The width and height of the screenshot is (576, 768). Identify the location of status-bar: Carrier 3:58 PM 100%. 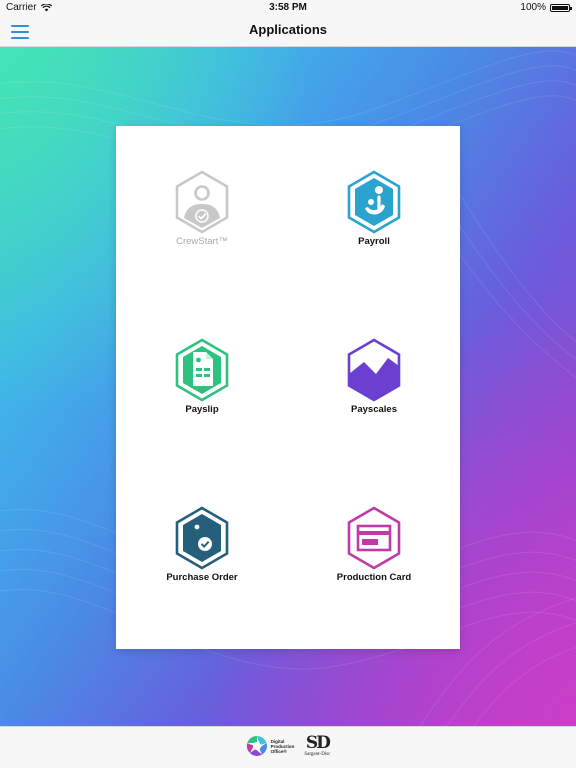
(288, 8).